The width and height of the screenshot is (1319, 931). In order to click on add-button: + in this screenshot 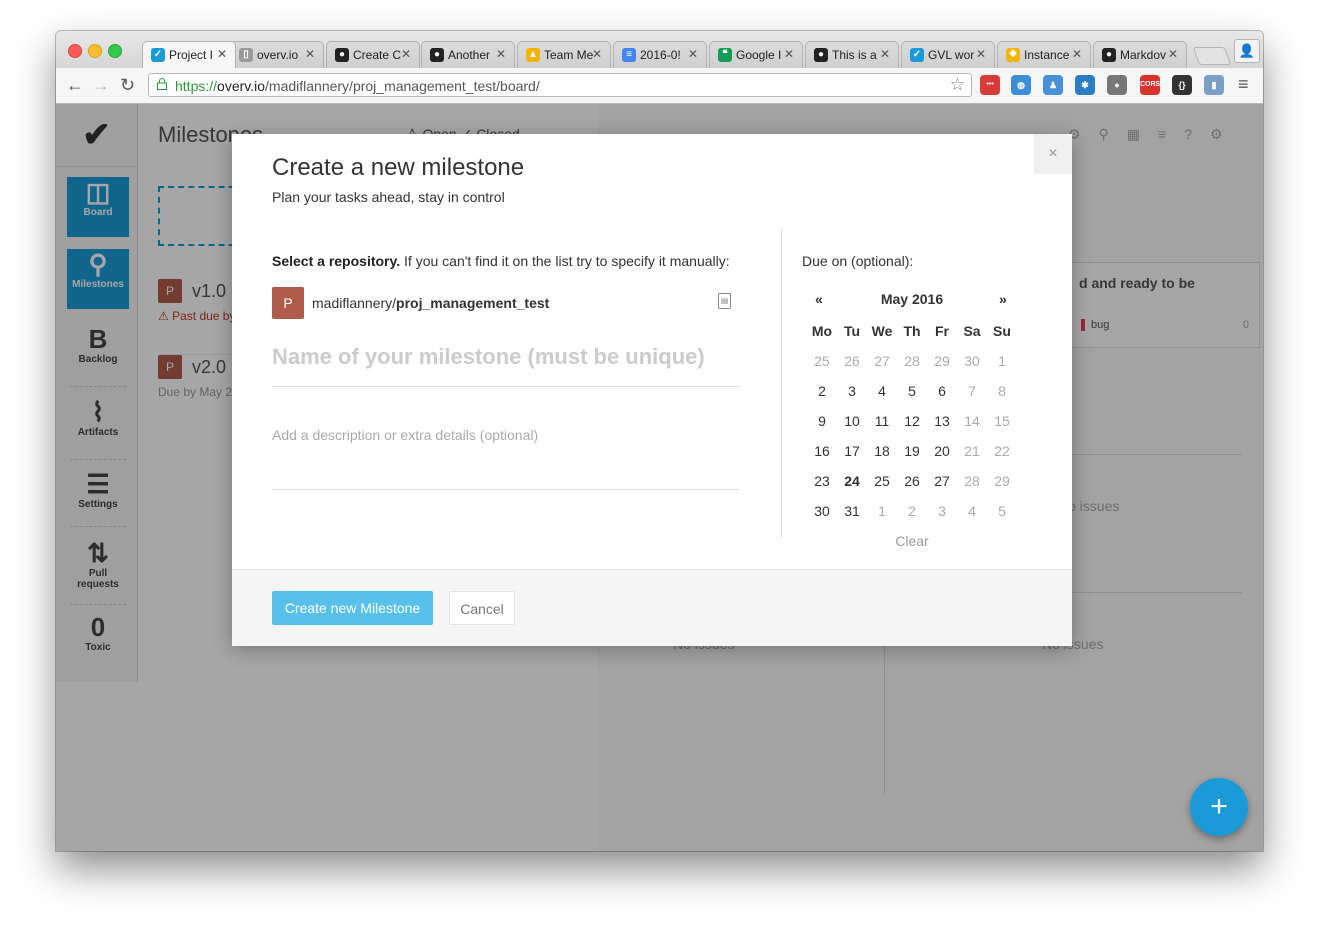, I will do `click(1219, 807)`.